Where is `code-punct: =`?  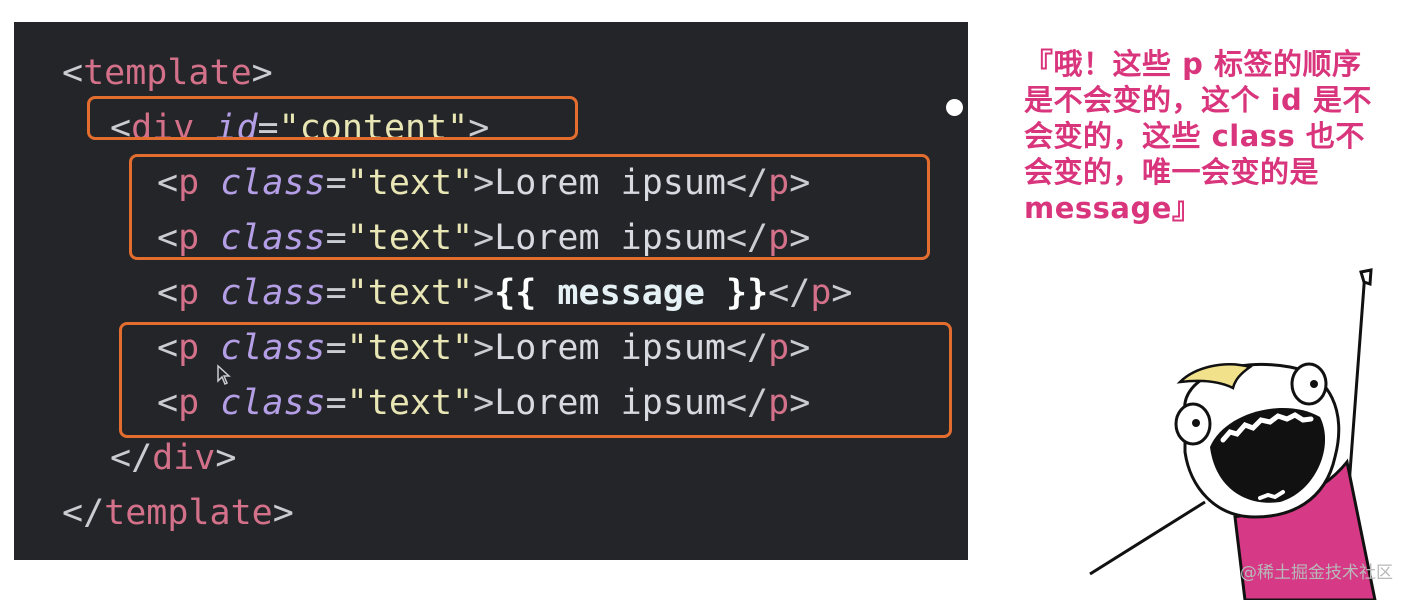 code-punct: = is located at coordinates (336, 293).